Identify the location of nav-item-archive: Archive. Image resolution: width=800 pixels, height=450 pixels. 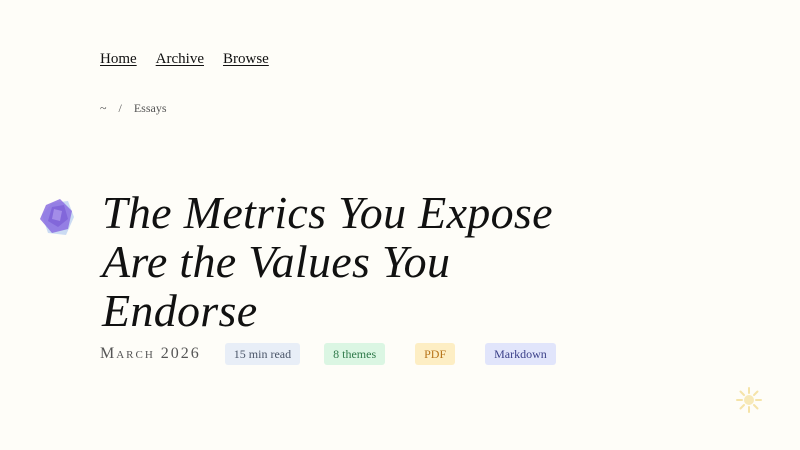
(180, 59).